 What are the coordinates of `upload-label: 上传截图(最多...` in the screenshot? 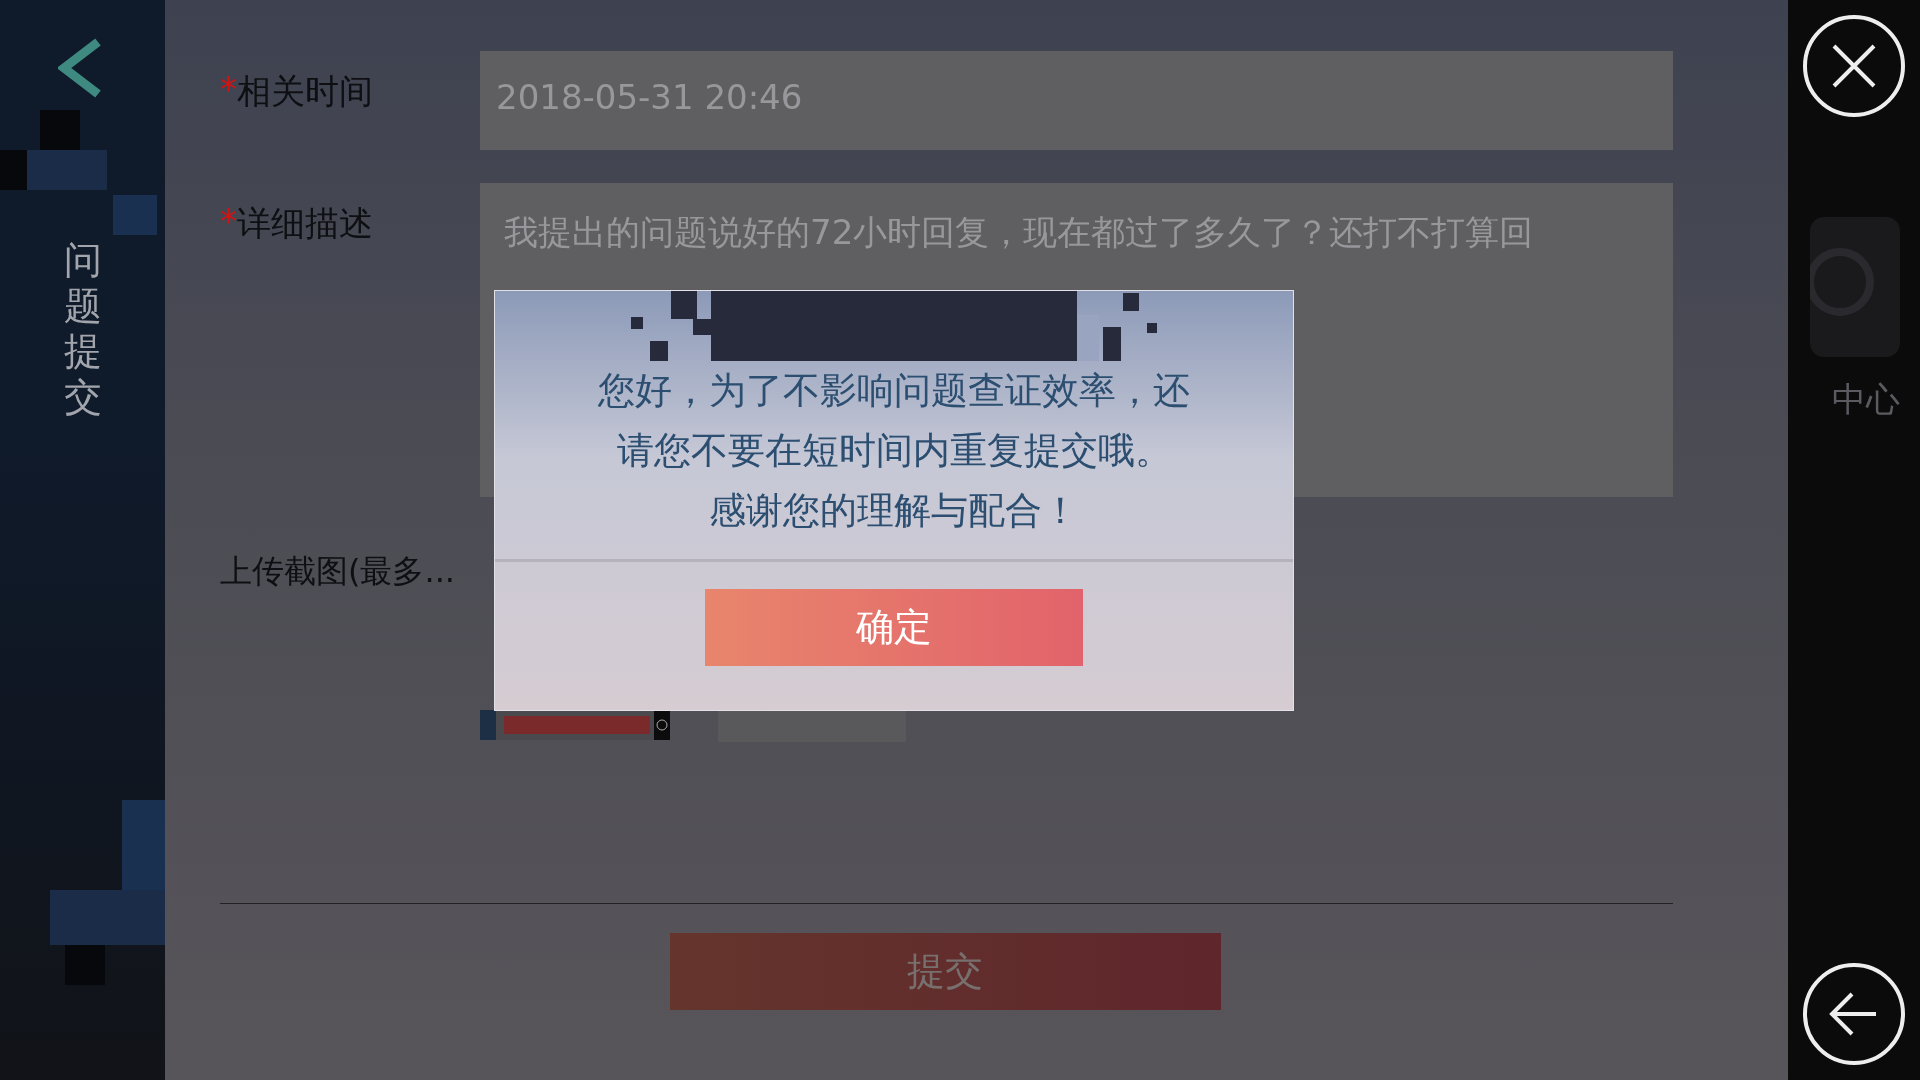 It's located at (338, 571).